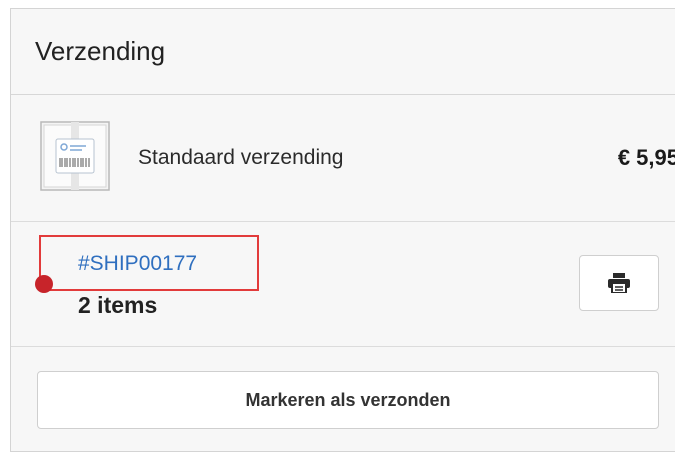 The image size is (675, 452). Describe the element at coordinates (348, 400) in the screenshot. I see `mark-as-shipped-button: Markeren als verzonden` at that location.